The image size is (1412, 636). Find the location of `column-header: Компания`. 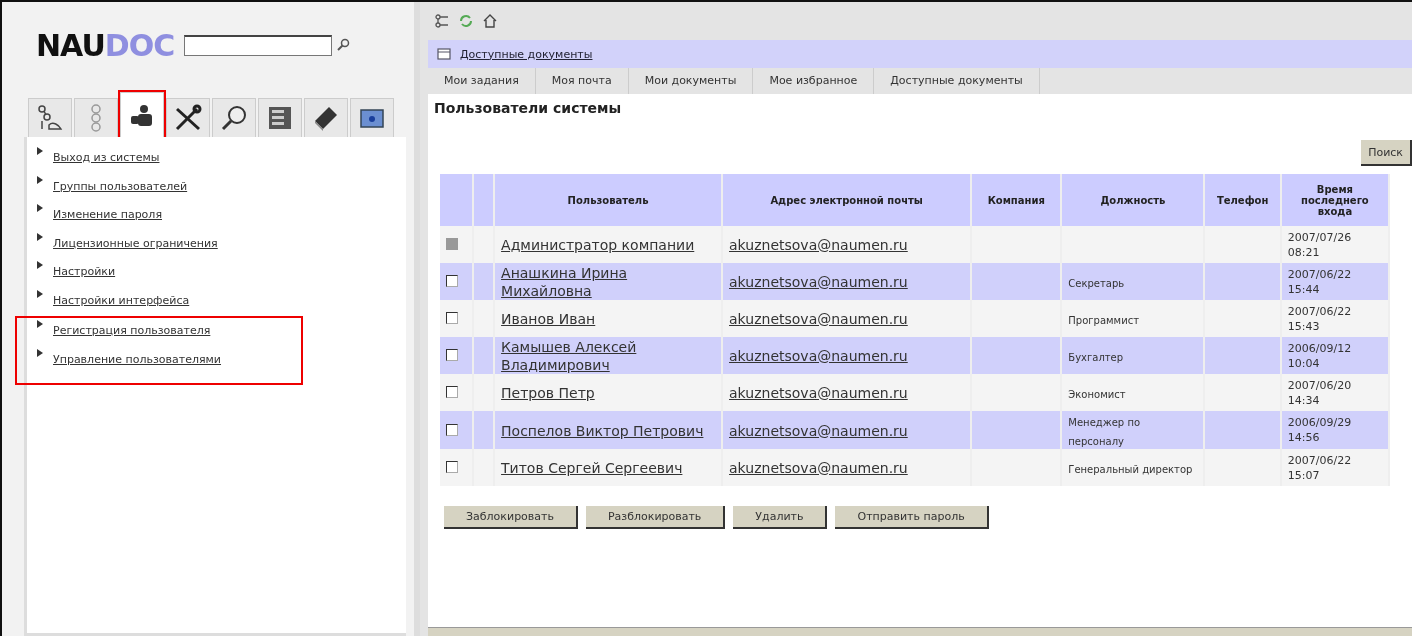

column-header: Компания is located at coordinates (1016, 200).